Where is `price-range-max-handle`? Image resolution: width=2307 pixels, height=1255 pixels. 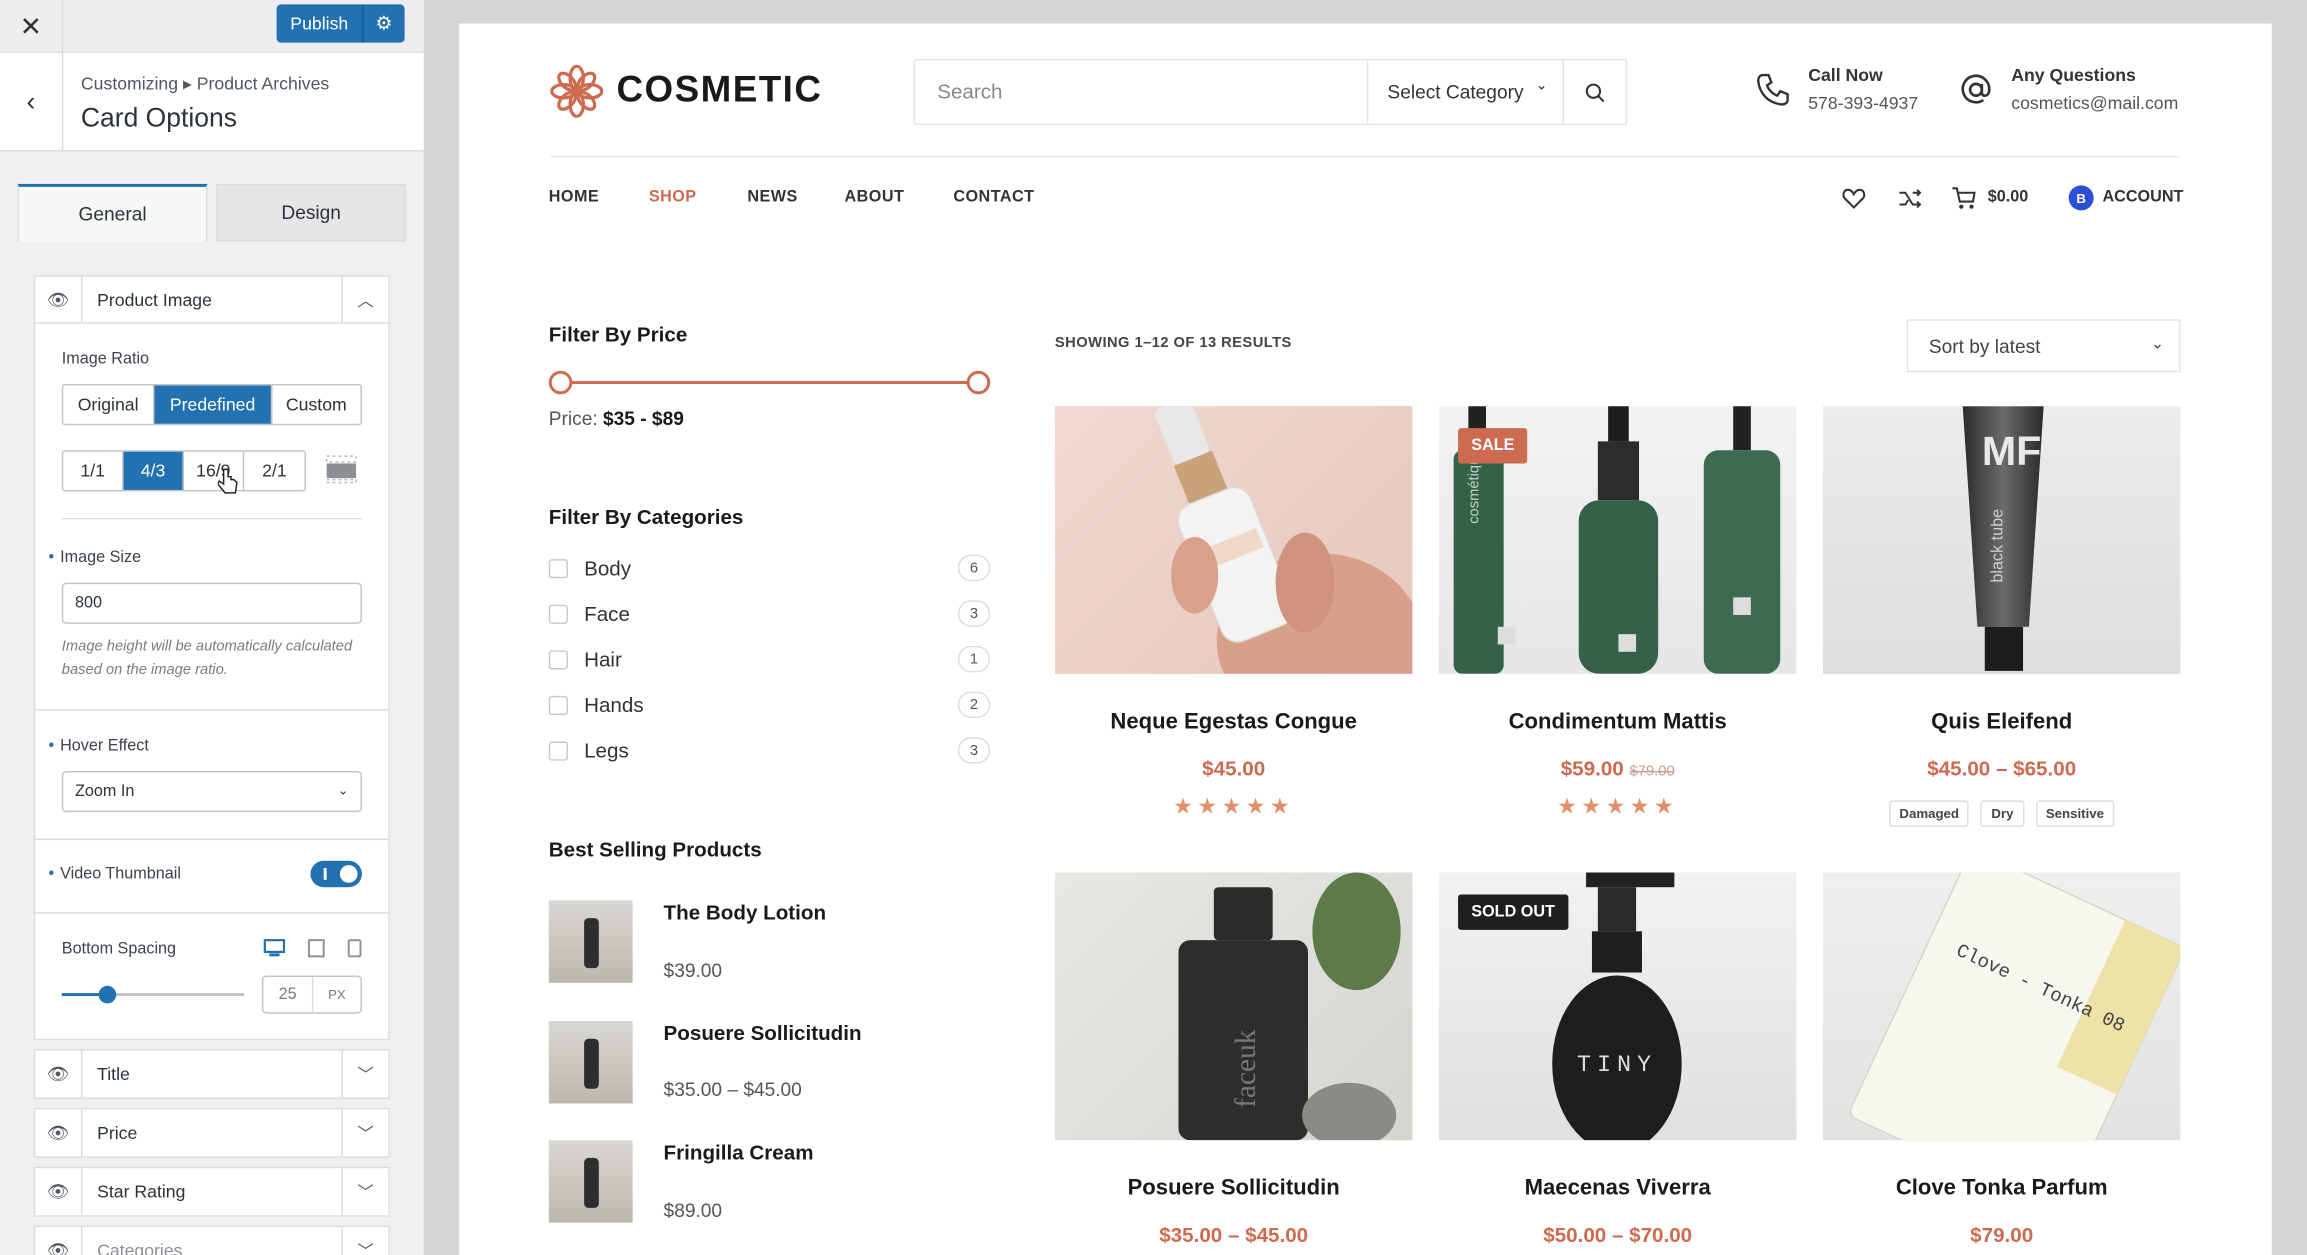 price-range-max-handle is located at coordinates (978, 382).